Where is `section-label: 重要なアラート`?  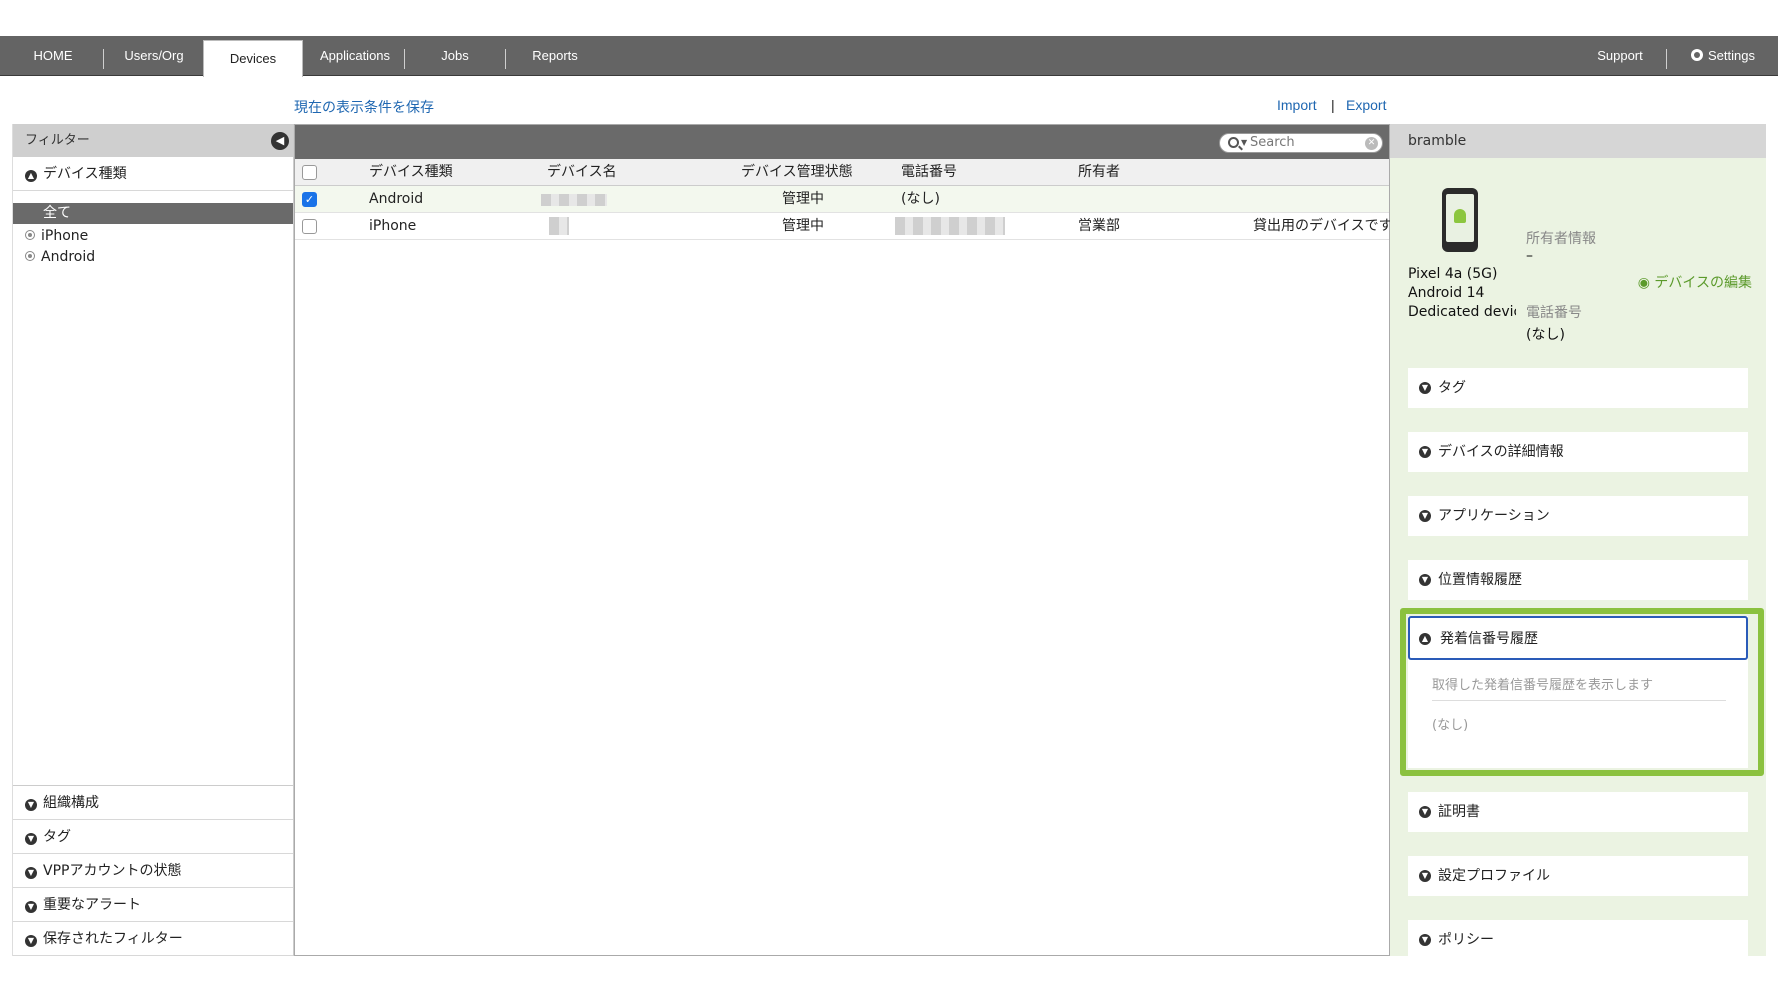
section-label: 重要なアラート is located at coordinates (92, 905).